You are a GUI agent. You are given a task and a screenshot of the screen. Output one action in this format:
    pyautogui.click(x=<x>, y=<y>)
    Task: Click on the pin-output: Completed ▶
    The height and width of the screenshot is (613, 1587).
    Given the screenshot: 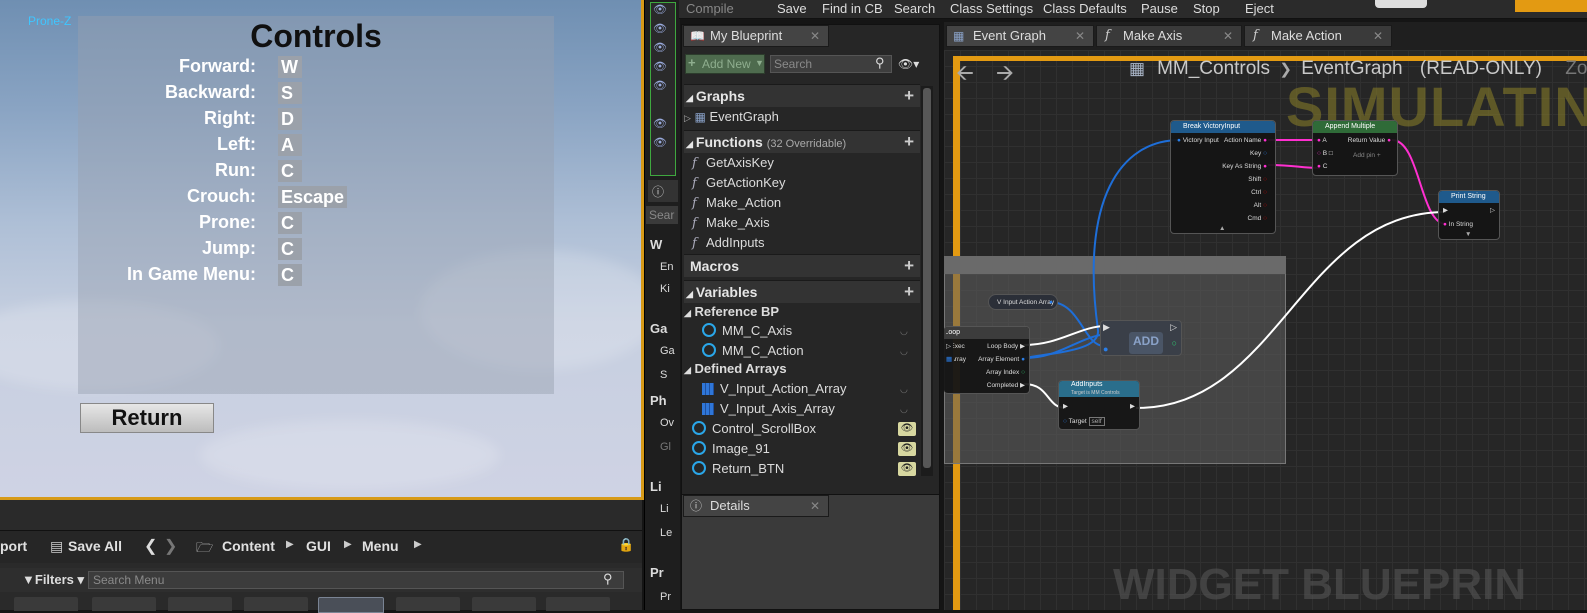 What is the action you would take?
    pyautogui.click(x=1006, y=386)
    